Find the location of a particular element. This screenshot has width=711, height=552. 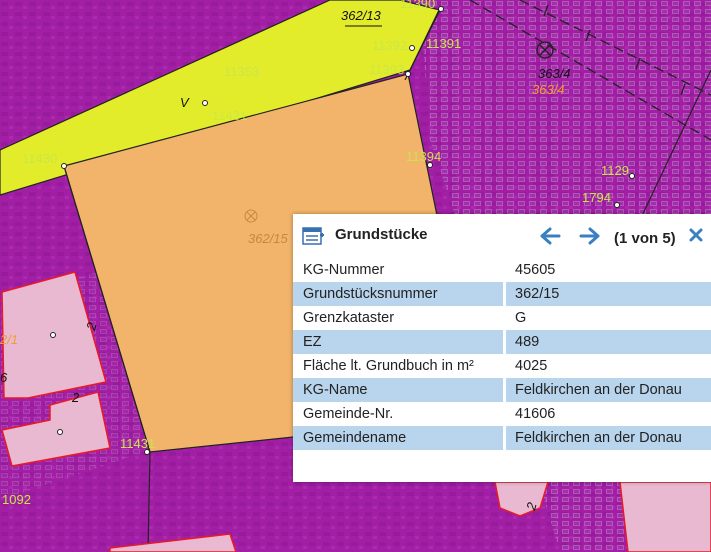

attribute-key: EZ is located at coordinates (399, 342).